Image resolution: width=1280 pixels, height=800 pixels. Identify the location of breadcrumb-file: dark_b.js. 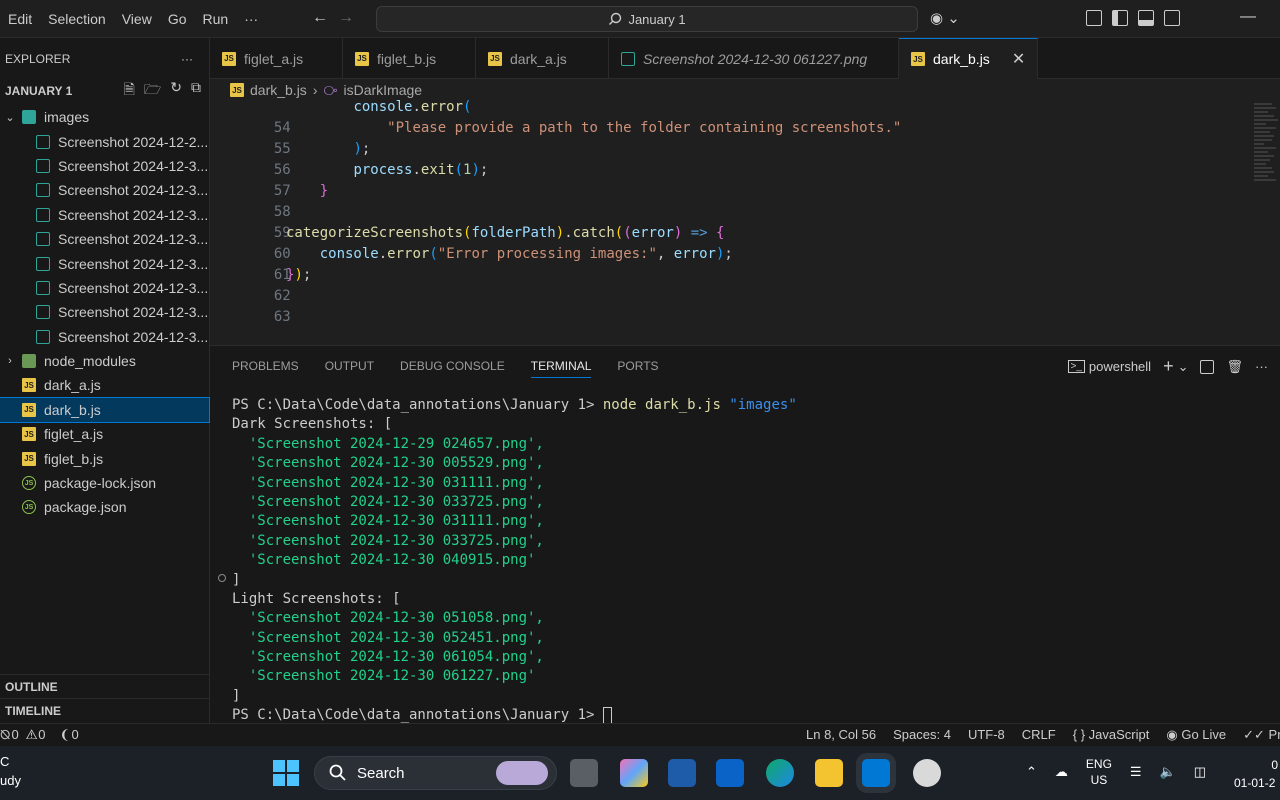
(278, 90).